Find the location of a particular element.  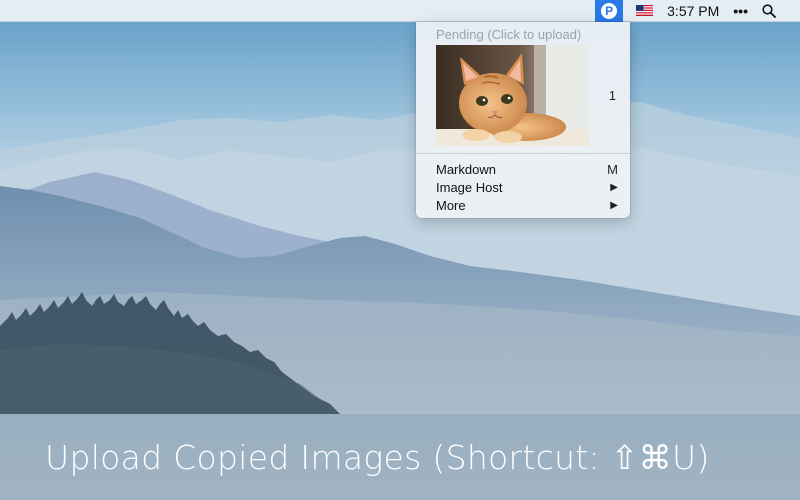

more-dots-icon: ••• is located at coordinates (740, 10).